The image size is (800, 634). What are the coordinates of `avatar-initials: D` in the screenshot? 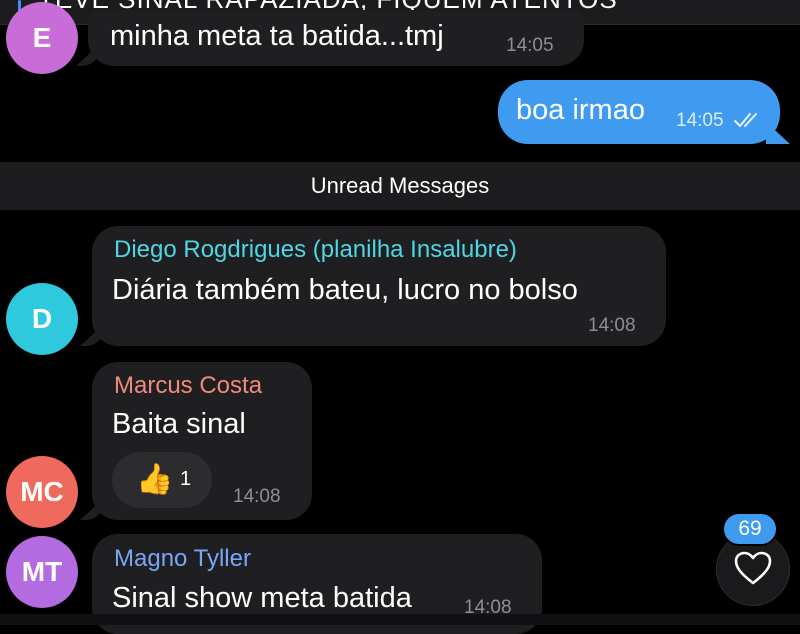 It's located at (42, 318).